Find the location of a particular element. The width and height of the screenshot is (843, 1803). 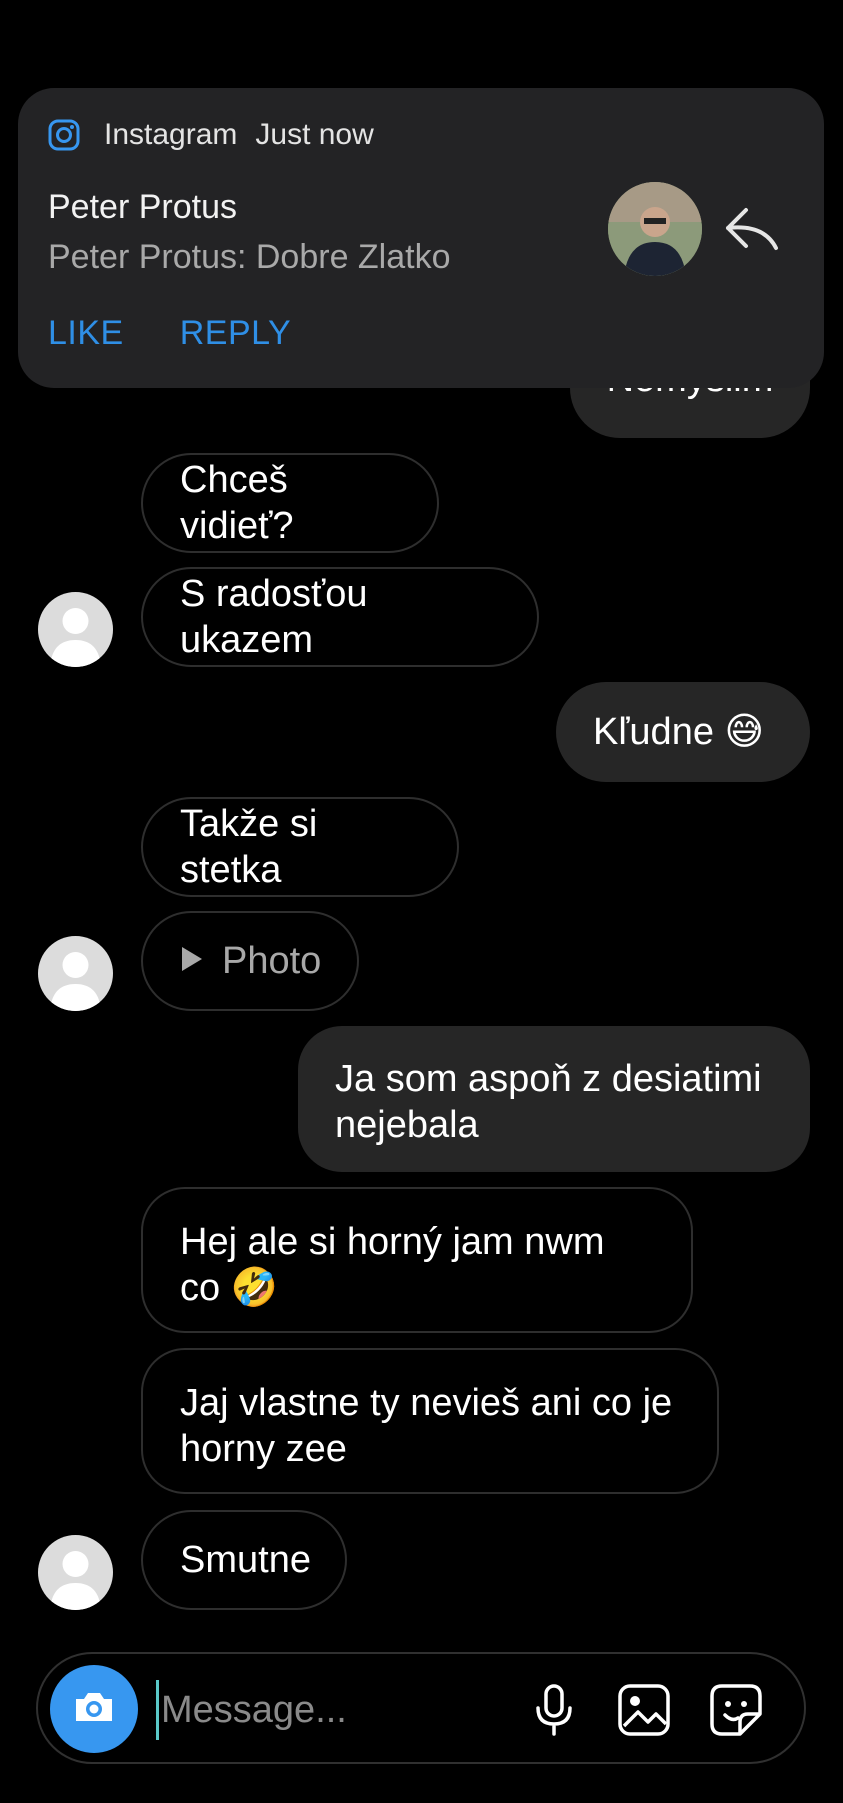

reply-button: REPLY is located at coordinates (235, 333).